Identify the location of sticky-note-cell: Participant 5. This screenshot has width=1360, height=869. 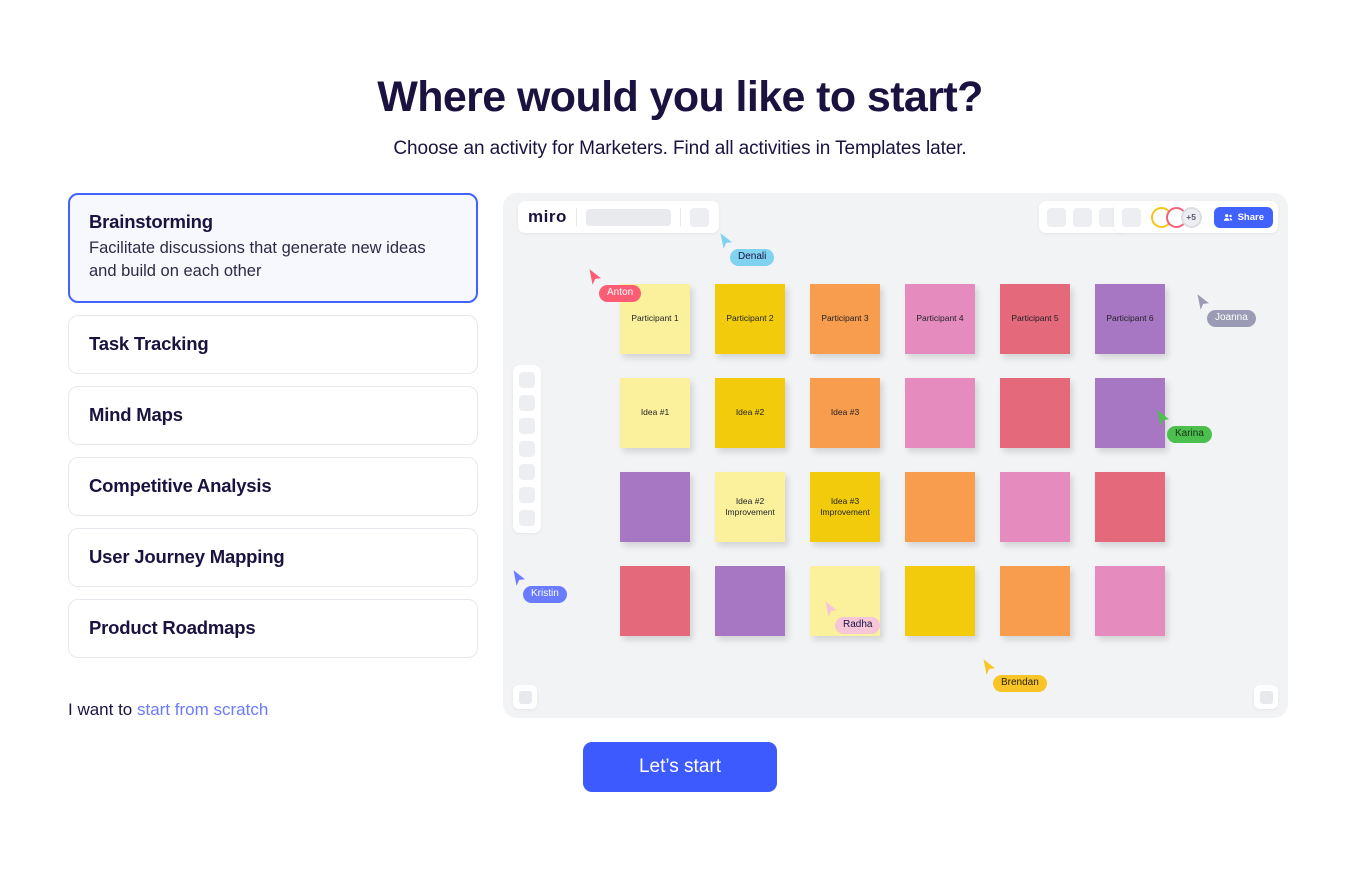
(1047, 331).